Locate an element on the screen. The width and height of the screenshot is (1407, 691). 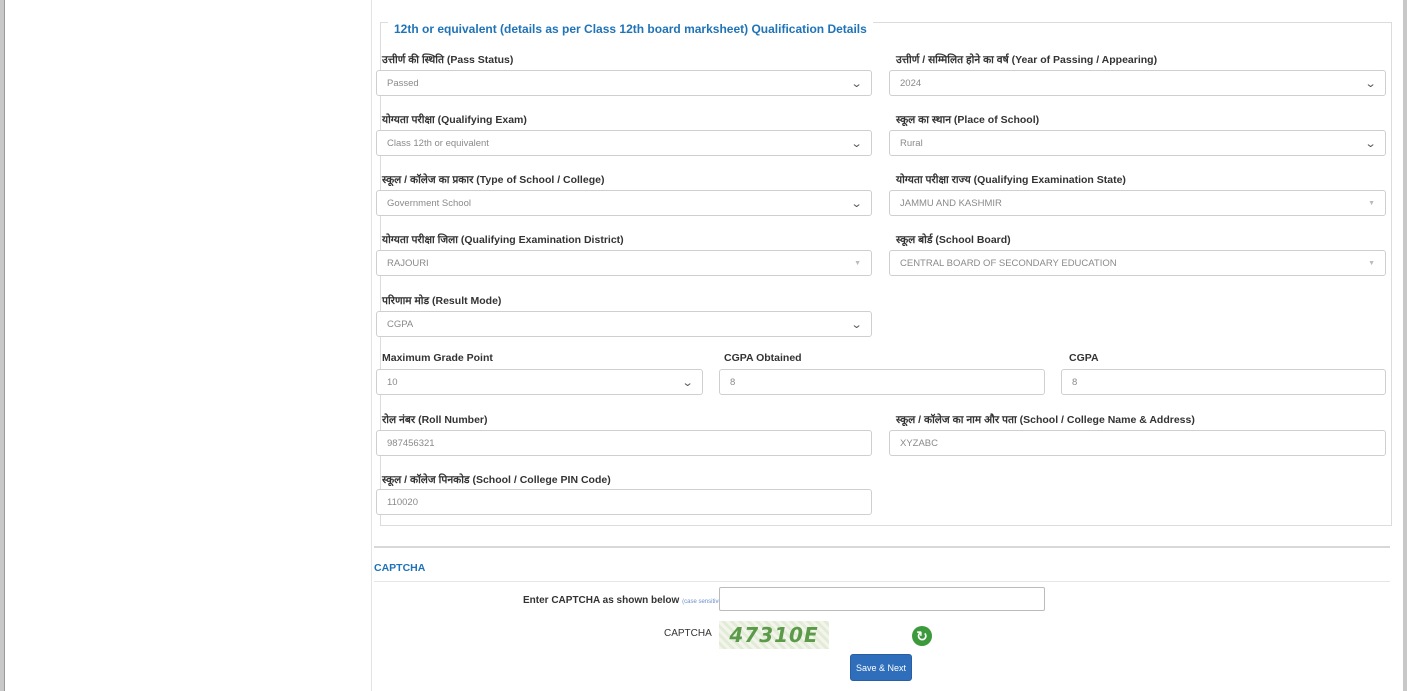
year-of-passing-value: 2024 is located at coordinates (911, 83).